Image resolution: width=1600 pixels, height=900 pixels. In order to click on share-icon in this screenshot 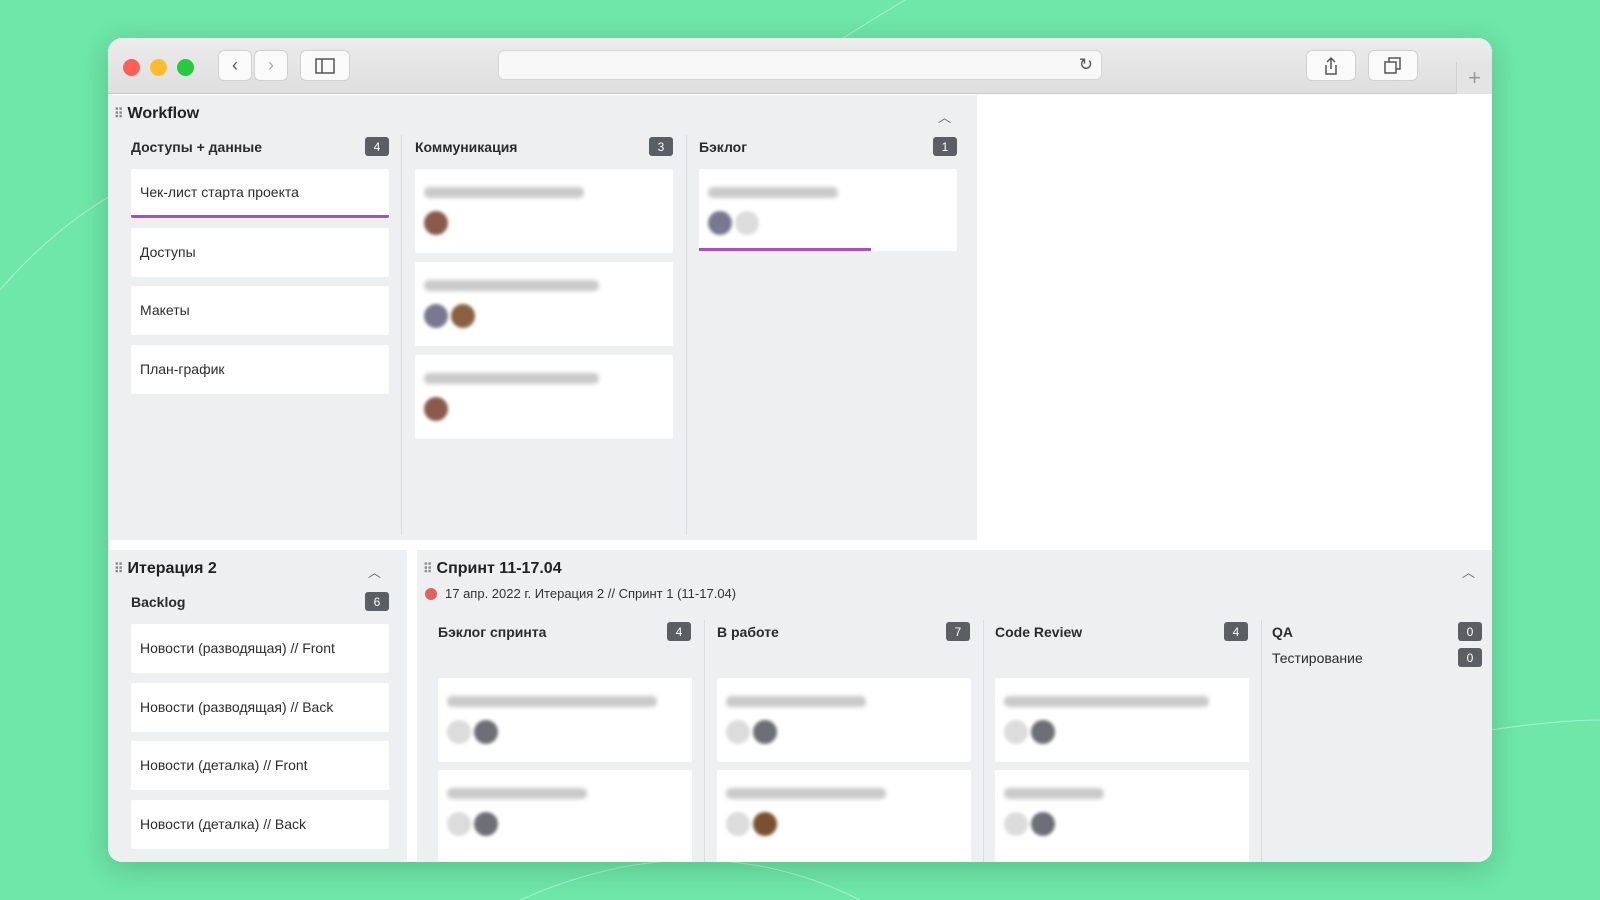, I will do `click(1331, 65)`.